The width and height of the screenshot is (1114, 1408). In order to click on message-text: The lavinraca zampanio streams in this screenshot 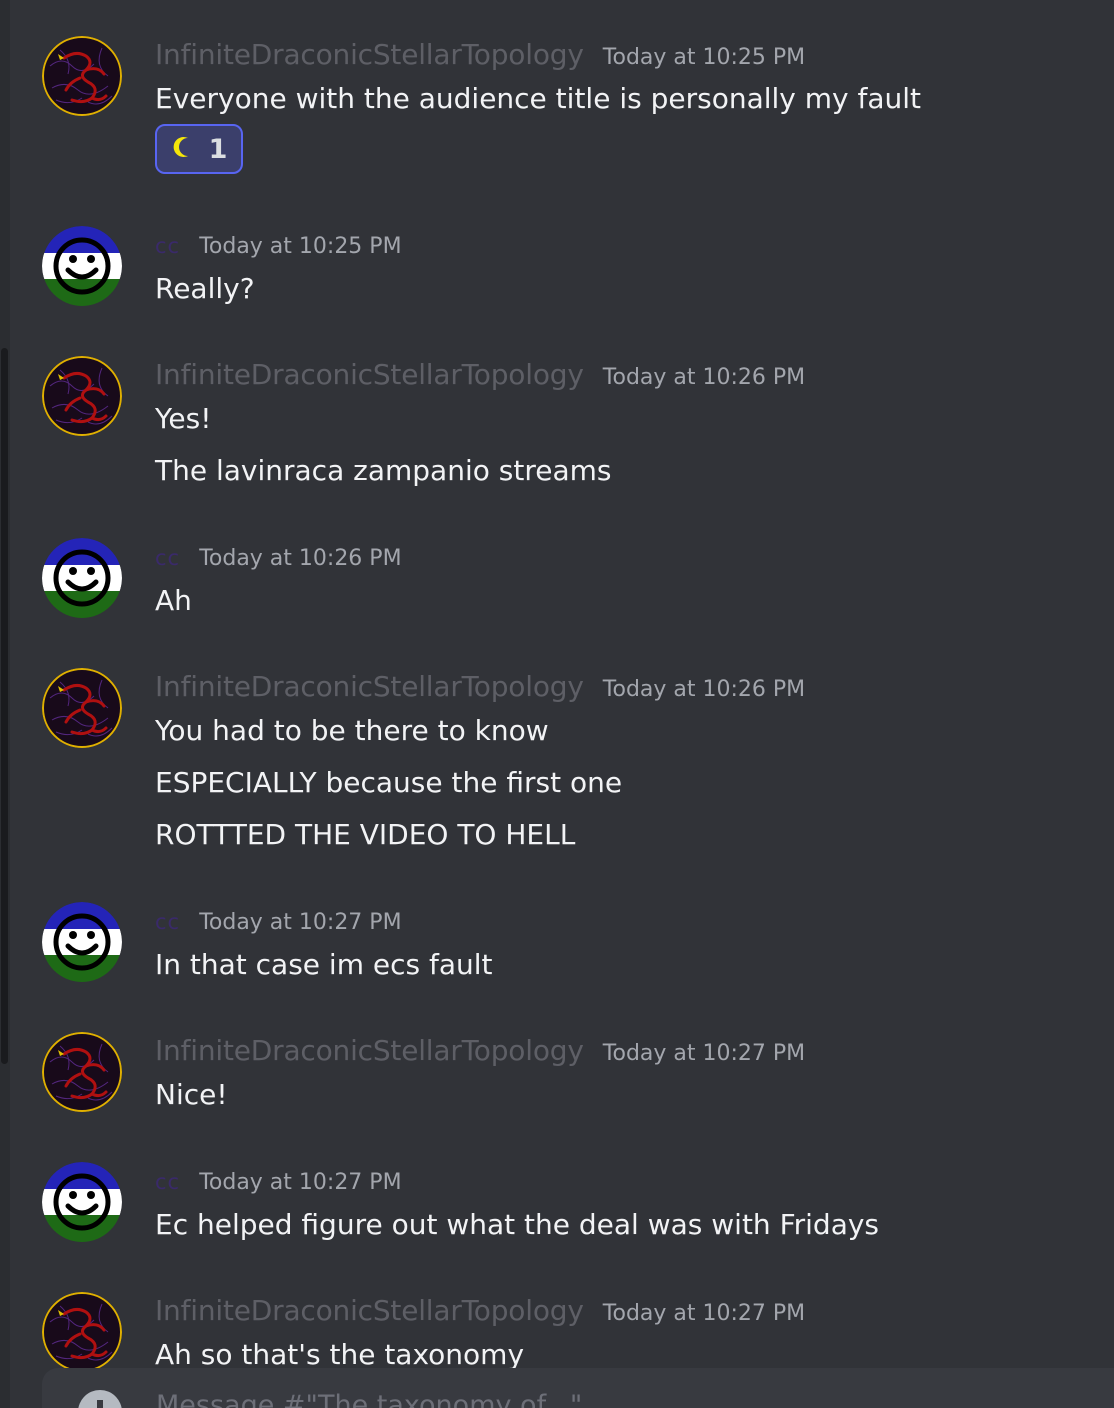, I will do `click(383, 470)`.